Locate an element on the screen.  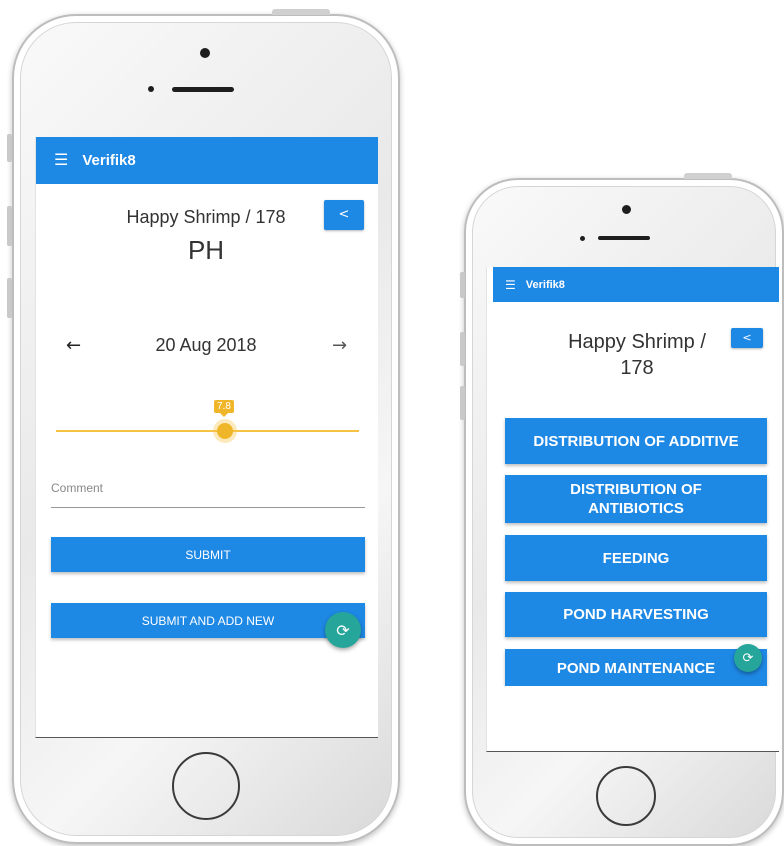
submit-button: SUBMIT is located at coordinates (208, 554).